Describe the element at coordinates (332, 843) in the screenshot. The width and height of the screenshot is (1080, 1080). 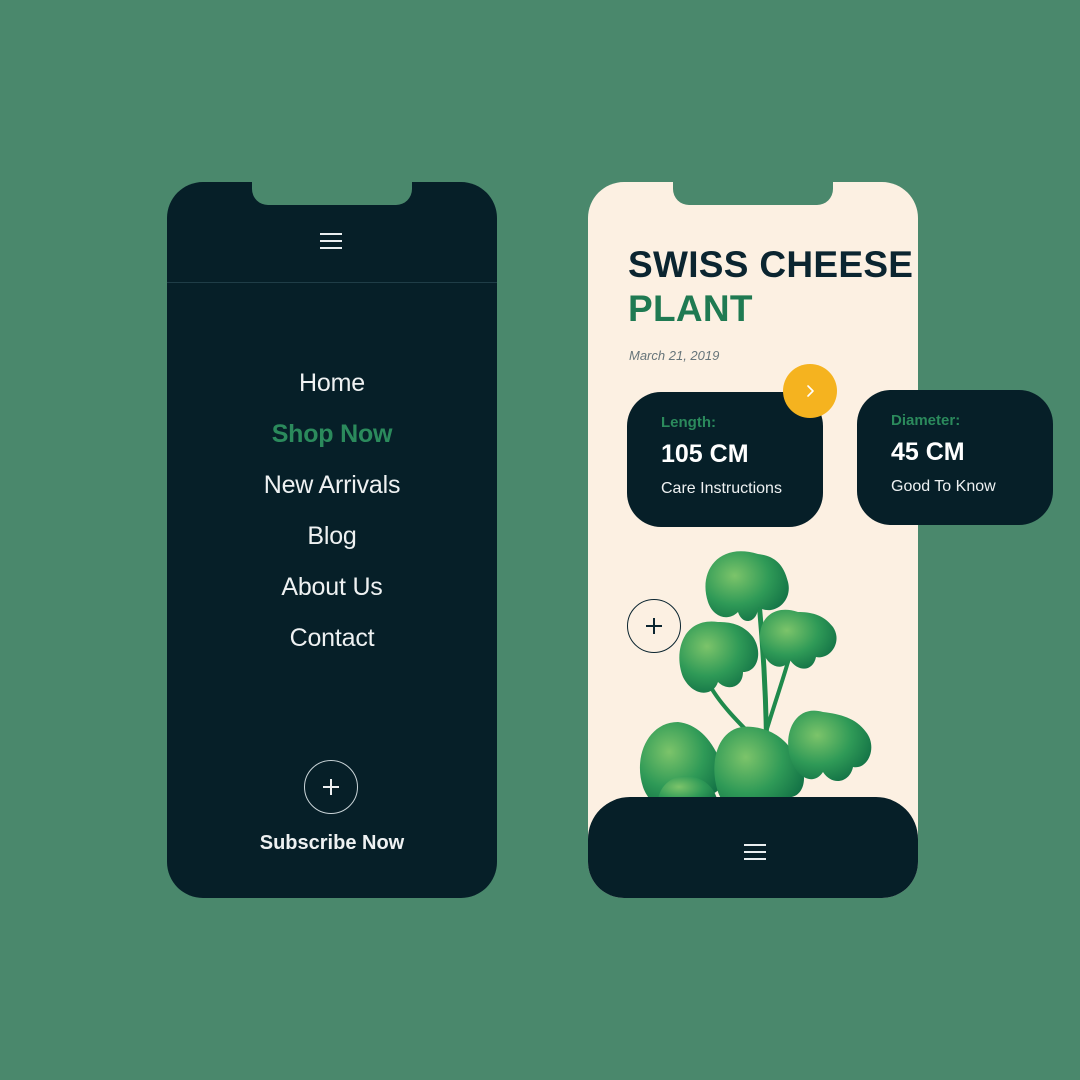
I see `subscribe-now-link: Subscribe Now` at that location.